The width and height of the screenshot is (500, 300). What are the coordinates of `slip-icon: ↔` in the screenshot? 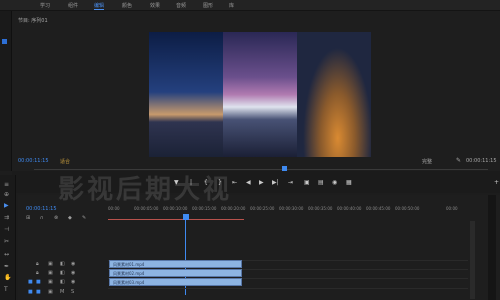 It's located at (6, 254).